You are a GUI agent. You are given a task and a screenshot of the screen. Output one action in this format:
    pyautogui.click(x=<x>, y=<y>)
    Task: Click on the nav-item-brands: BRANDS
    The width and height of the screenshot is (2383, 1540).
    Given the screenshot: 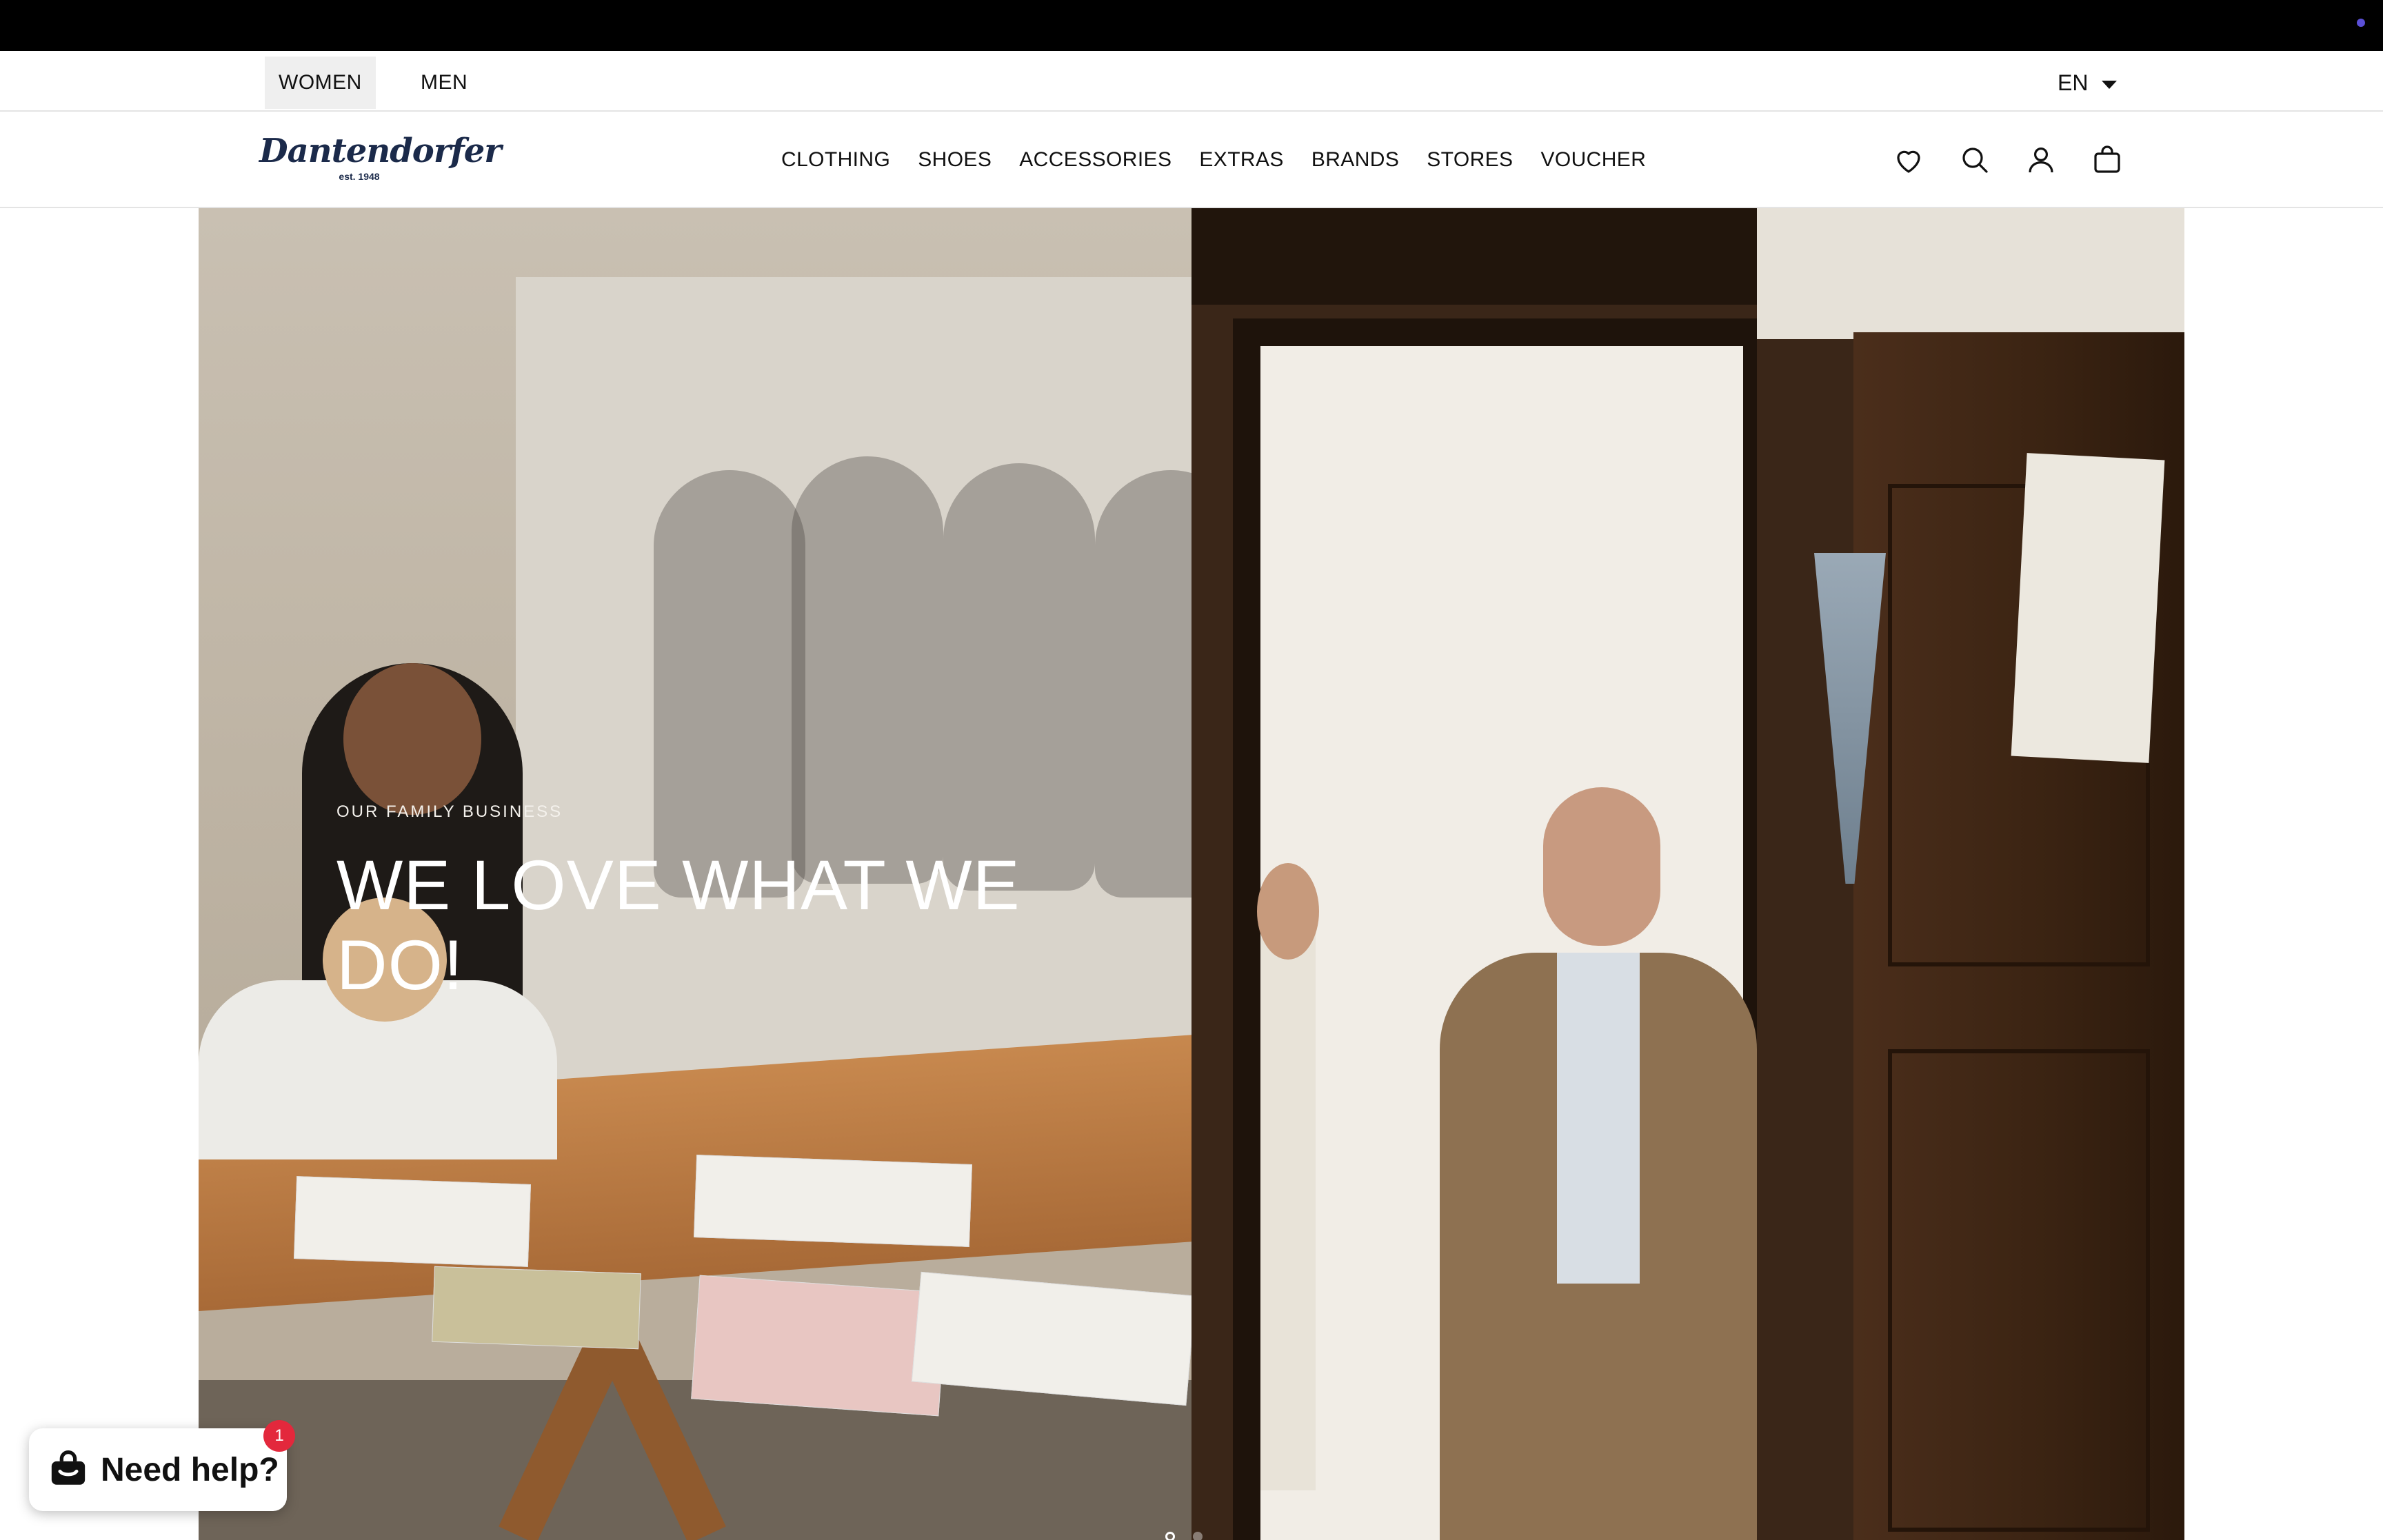 What is the action you would take?
    pyautogui.click(x=1355, y=160)
    